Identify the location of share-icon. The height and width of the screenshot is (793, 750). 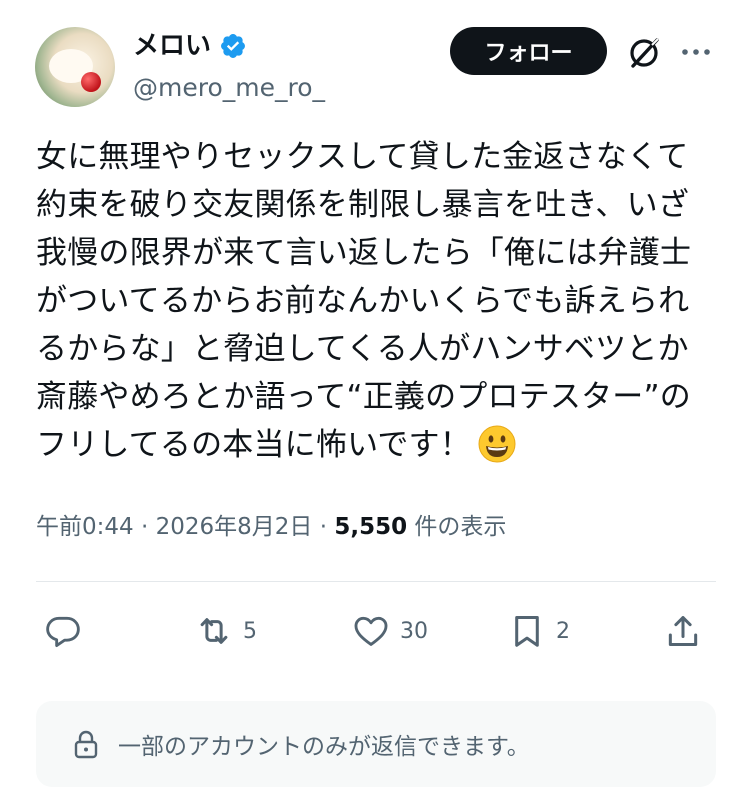
(683, 631).